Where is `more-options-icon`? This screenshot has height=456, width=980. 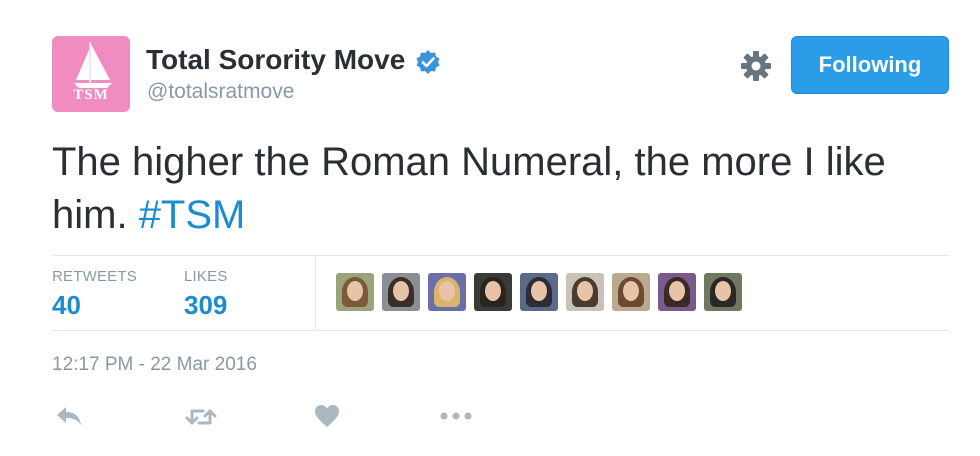 more-options-icon is located at coordinates (456, 416).